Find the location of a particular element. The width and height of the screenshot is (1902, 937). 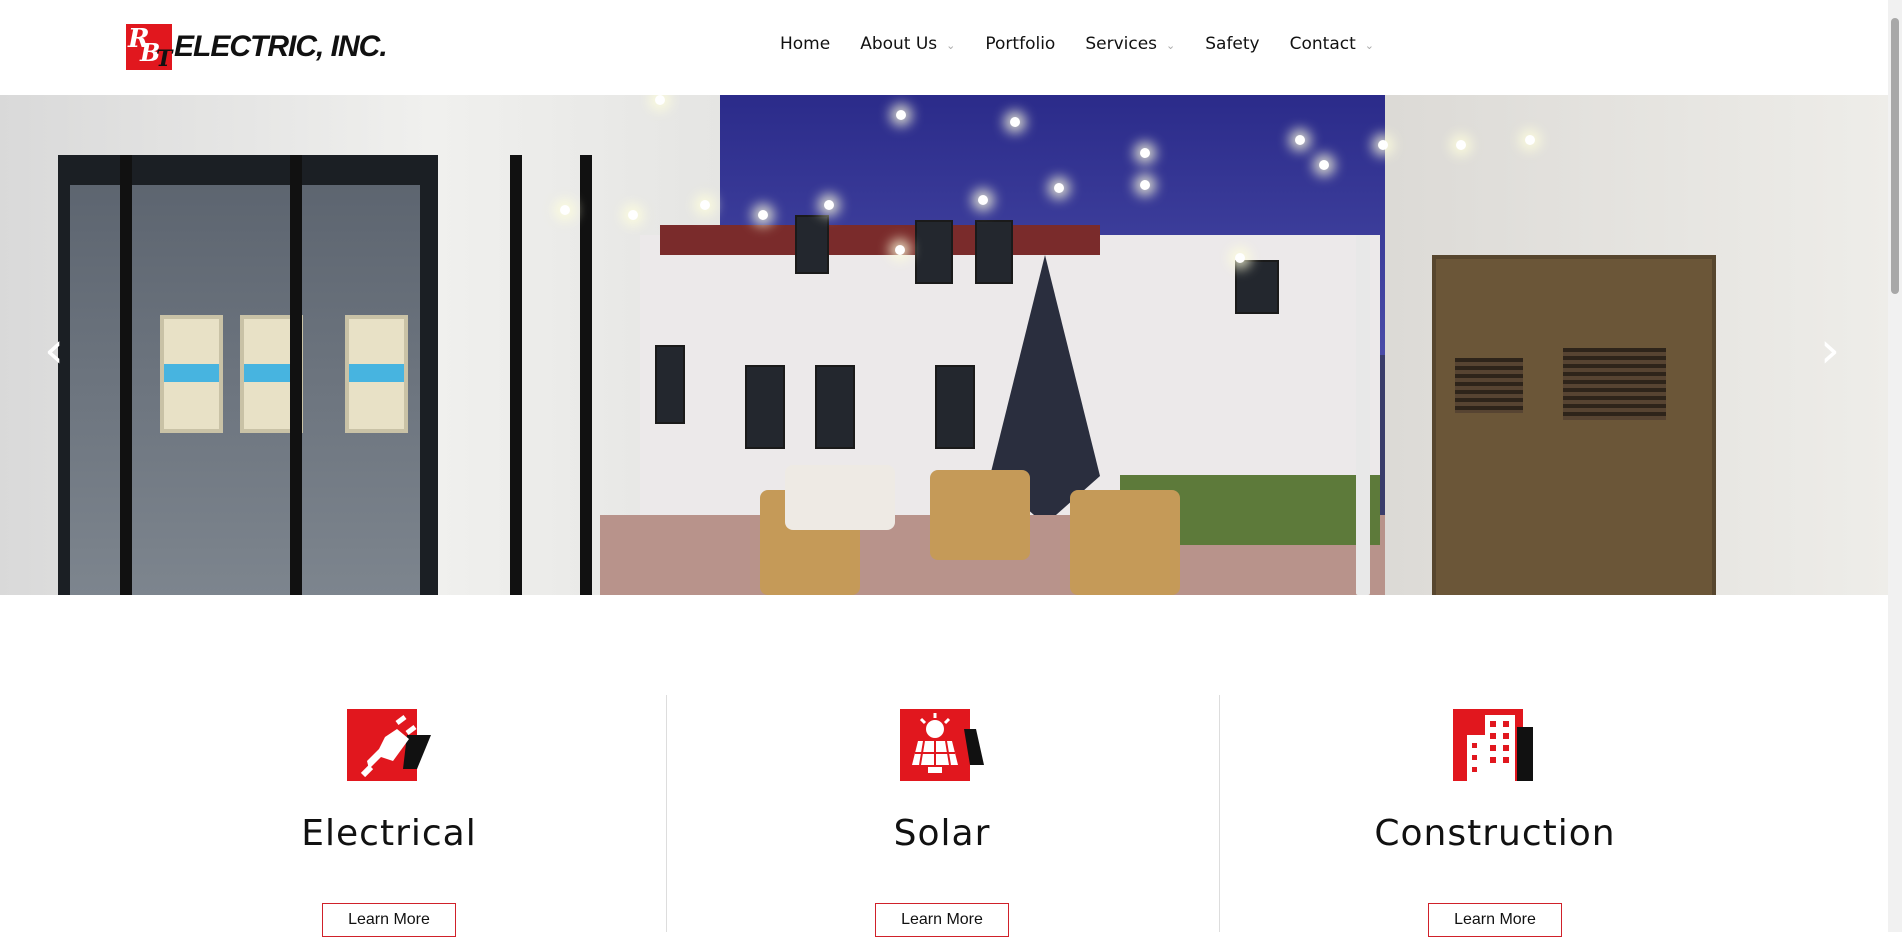

hero-light-pole is located at coordinates (1363, 415).